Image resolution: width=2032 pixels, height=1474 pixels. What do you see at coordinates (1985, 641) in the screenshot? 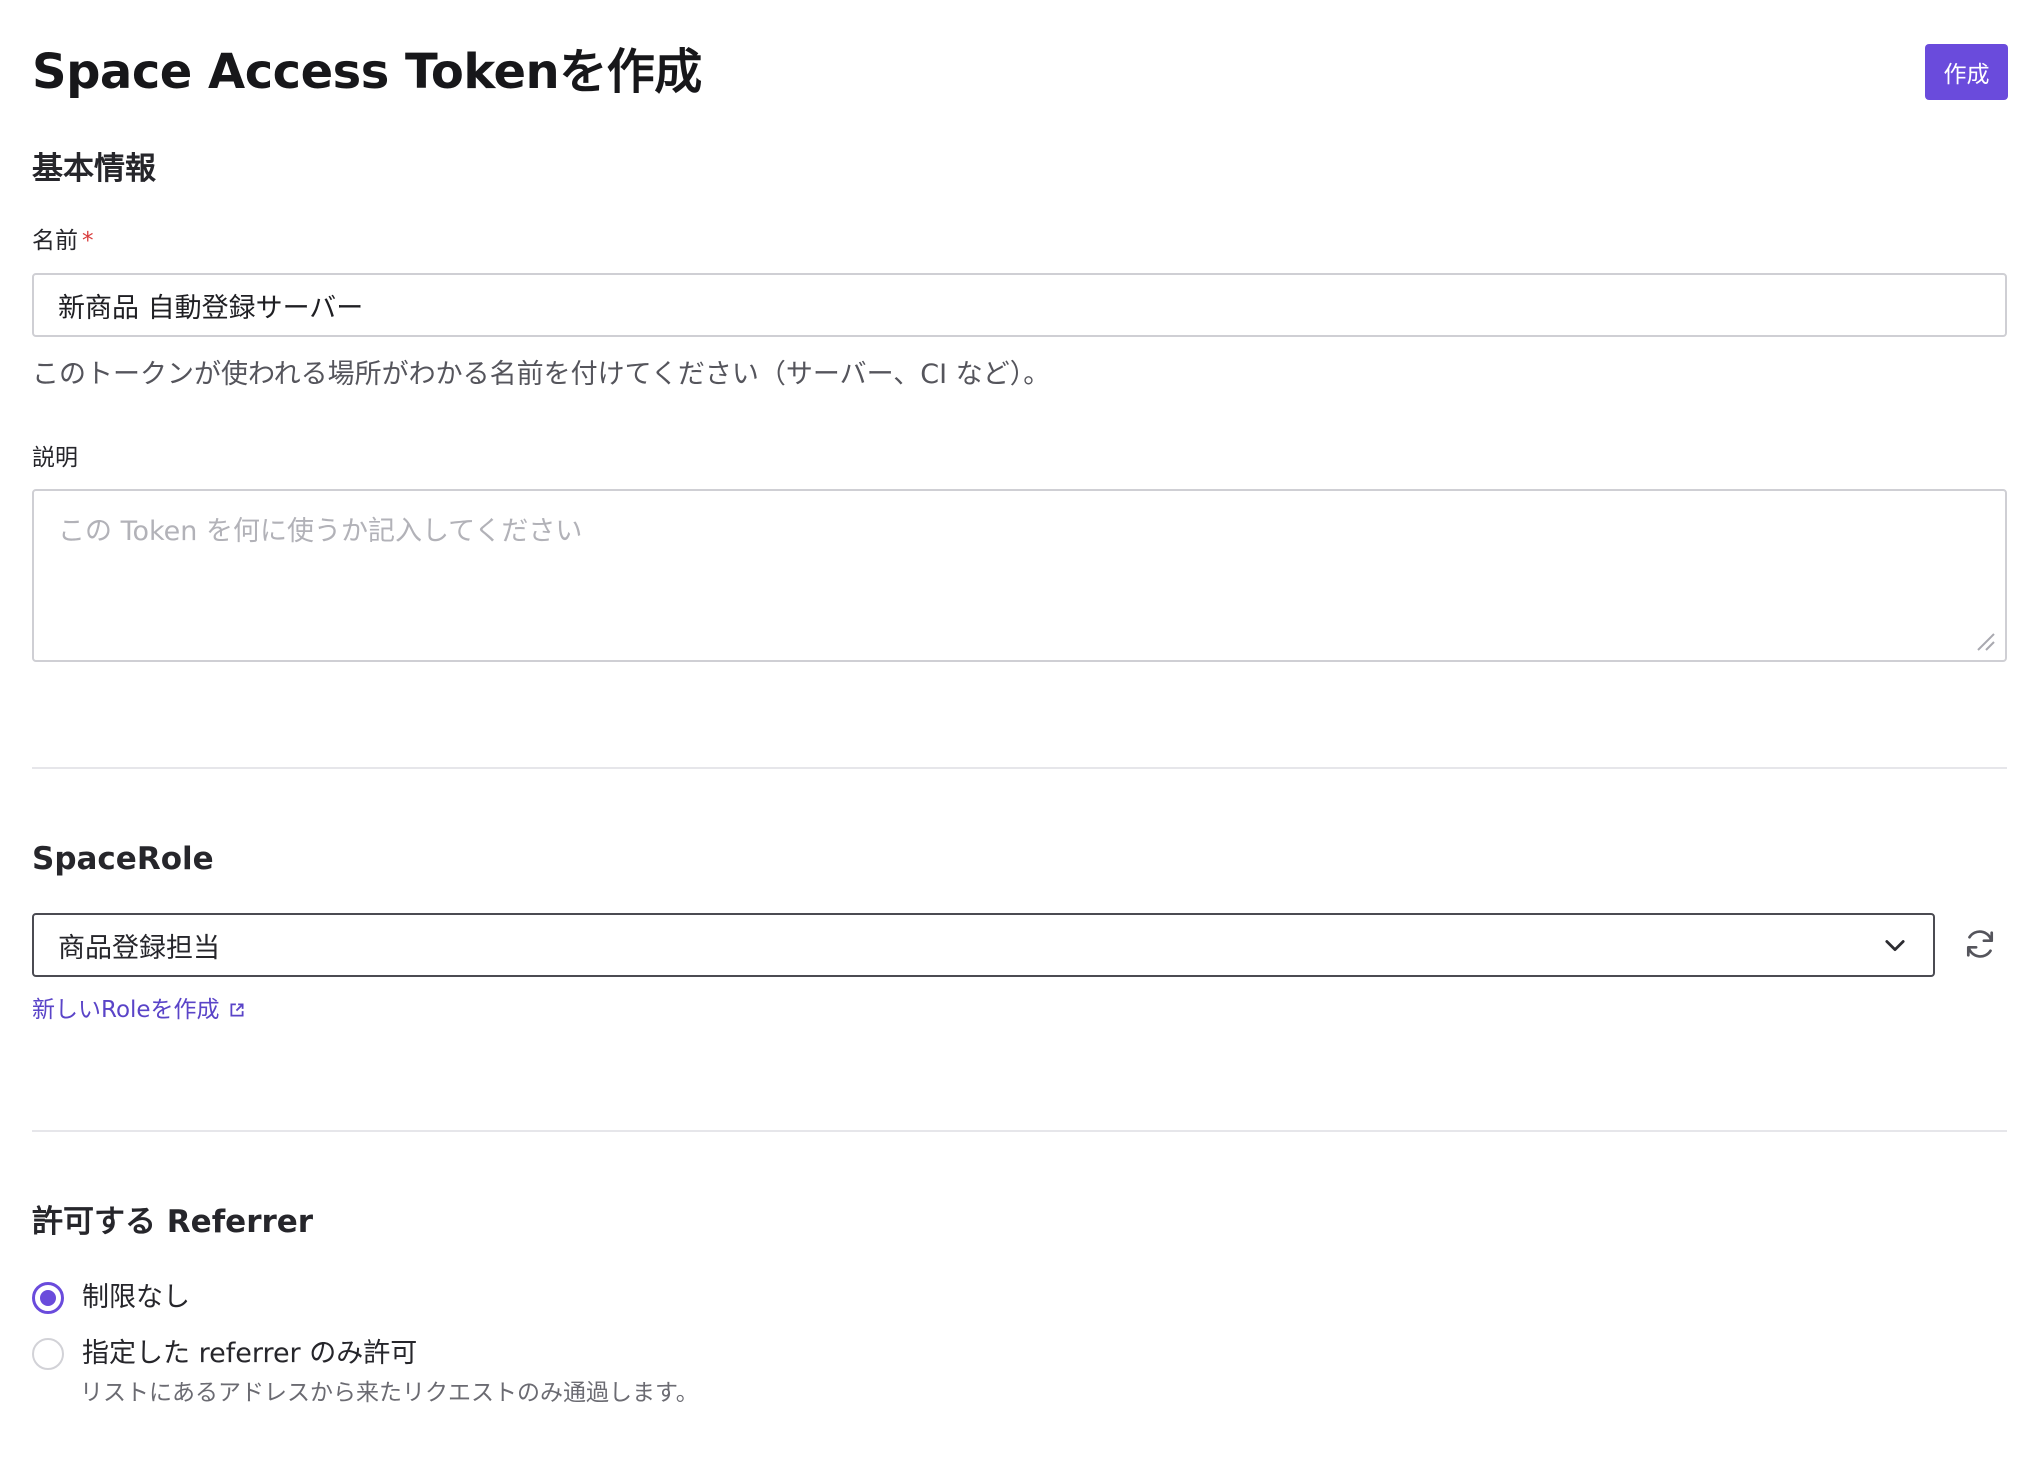
I see `resize-handle-icon` at bounding box center [1985, 641].